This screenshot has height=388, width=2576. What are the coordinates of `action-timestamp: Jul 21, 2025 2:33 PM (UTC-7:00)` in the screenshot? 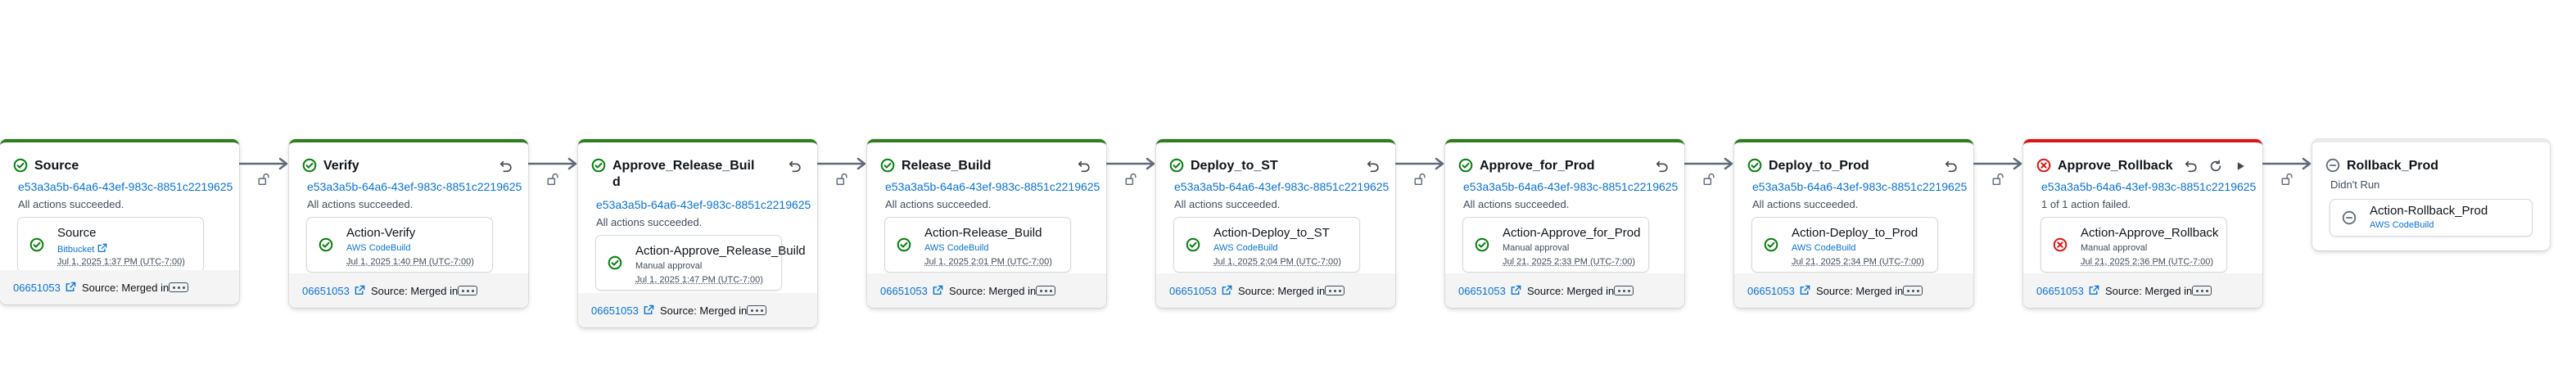 It's located at (1569, 262).